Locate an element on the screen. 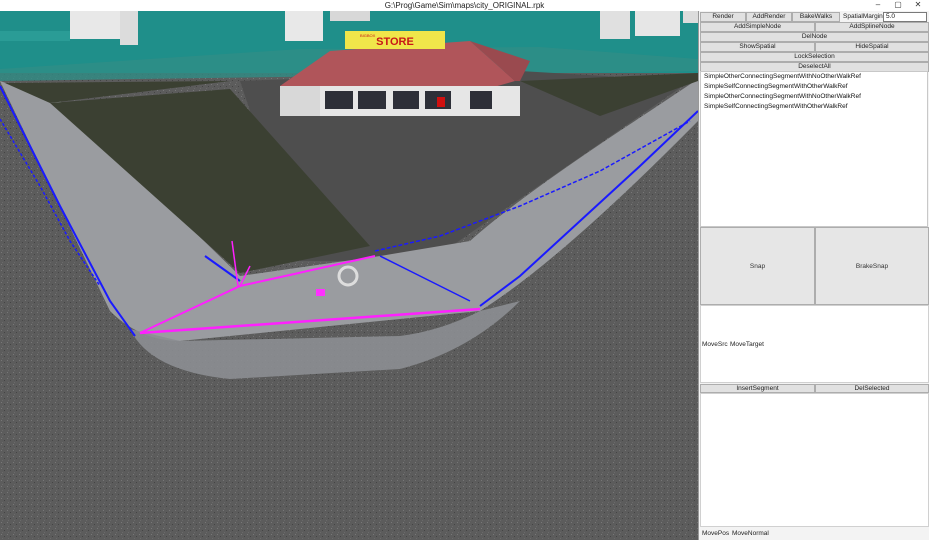 This screenshot has height=540, width=929. add-simple-node-button: AddSimpleNode is located at coordinates (757, 27).